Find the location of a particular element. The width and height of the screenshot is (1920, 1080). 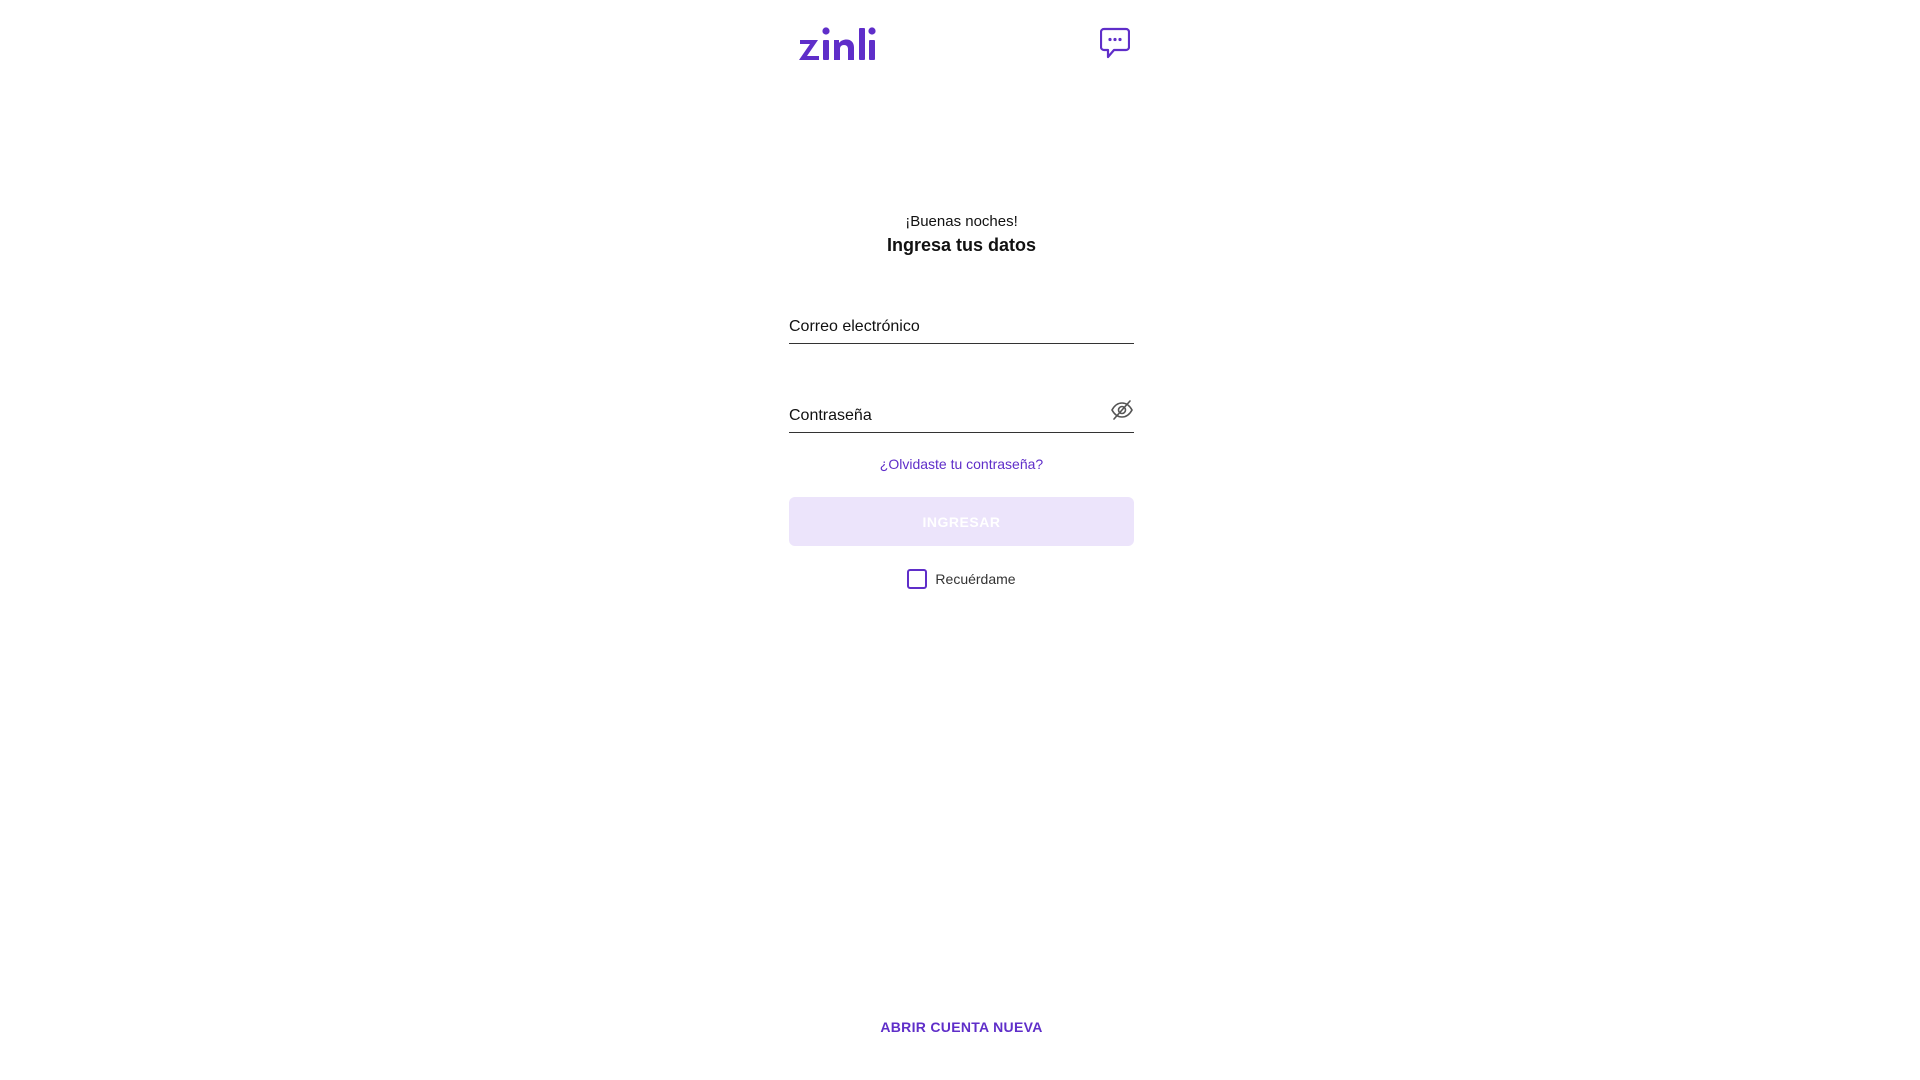

email-field-wrapper is located at coordinates (961, 324).